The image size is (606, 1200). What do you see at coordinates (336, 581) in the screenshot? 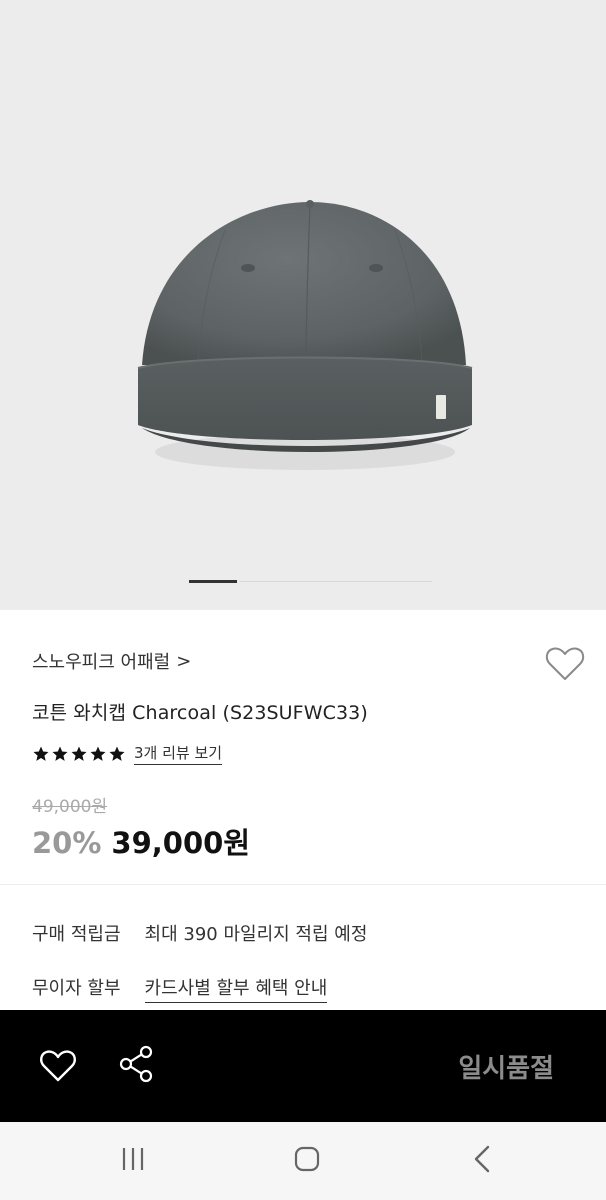
I see `slide-indicator-track` at bounding box center [336, 581].